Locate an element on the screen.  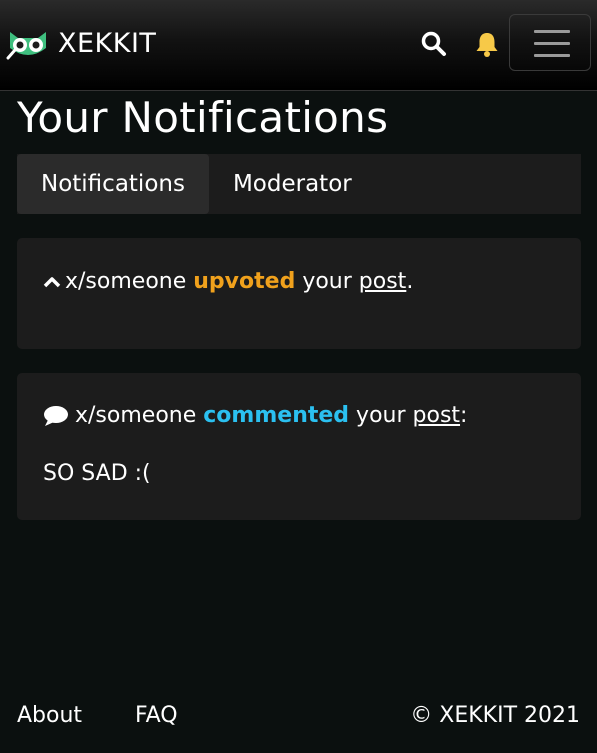
brand-link: XEKKIT is located at coordinates (81, 44).